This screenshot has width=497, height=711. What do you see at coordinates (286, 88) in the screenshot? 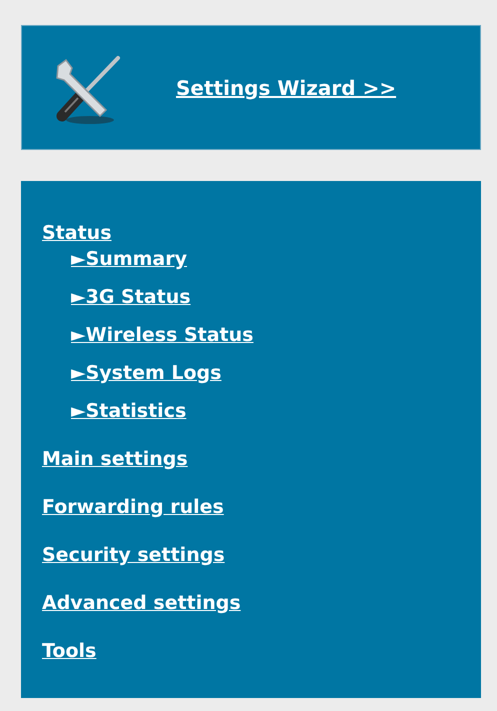
I see `settings-wizard-link: Settings Wizard >>` at bounding box center [286, 88].